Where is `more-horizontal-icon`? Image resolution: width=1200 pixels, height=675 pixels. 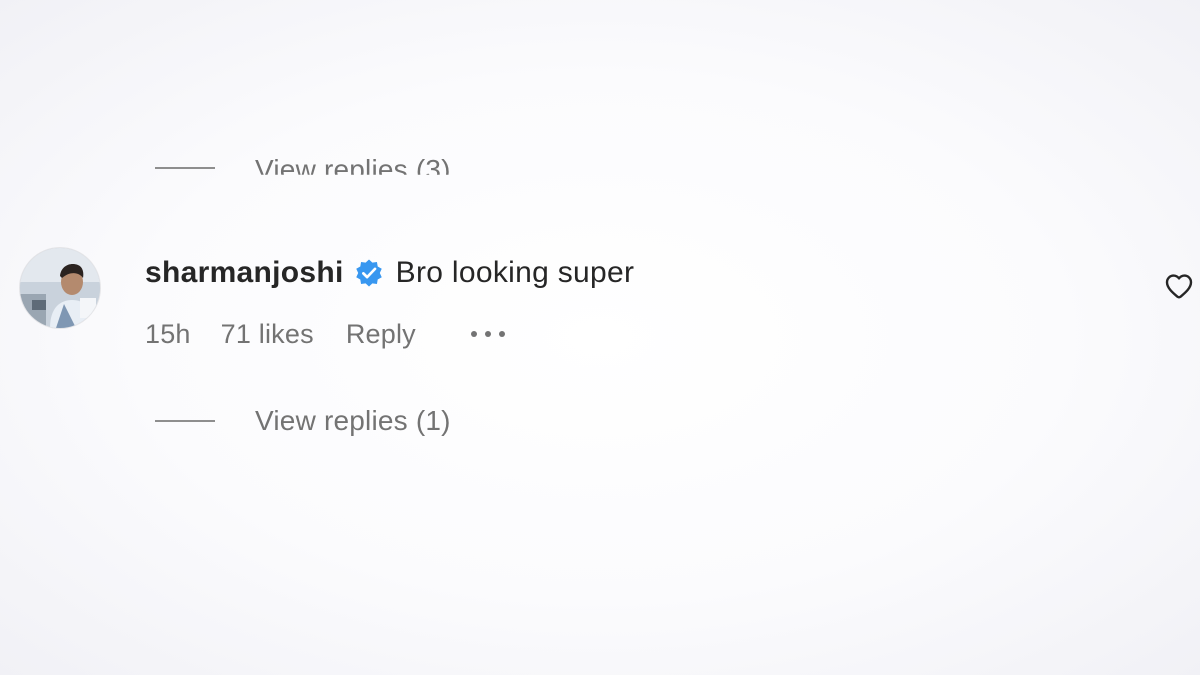
more-horizontal-icon is located at coordinates (487, 334).